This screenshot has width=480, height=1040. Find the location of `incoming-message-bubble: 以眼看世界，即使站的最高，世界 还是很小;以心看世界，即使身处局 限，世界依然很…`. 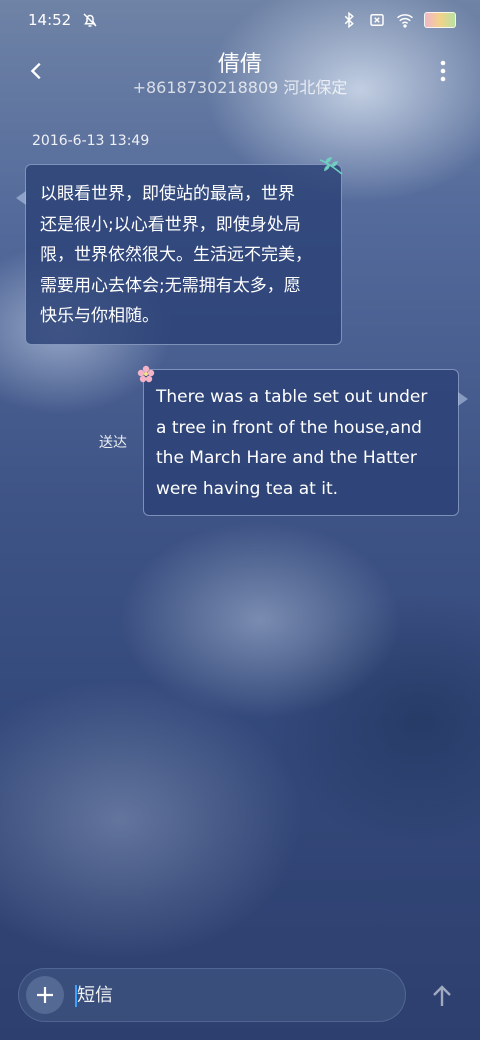

incoming-message-bubble: 以眼看世界，即使站的最高，世界 还是很小;以心看世界，即使身处局 限，世界依然很… is located at coordinates (179, 254).